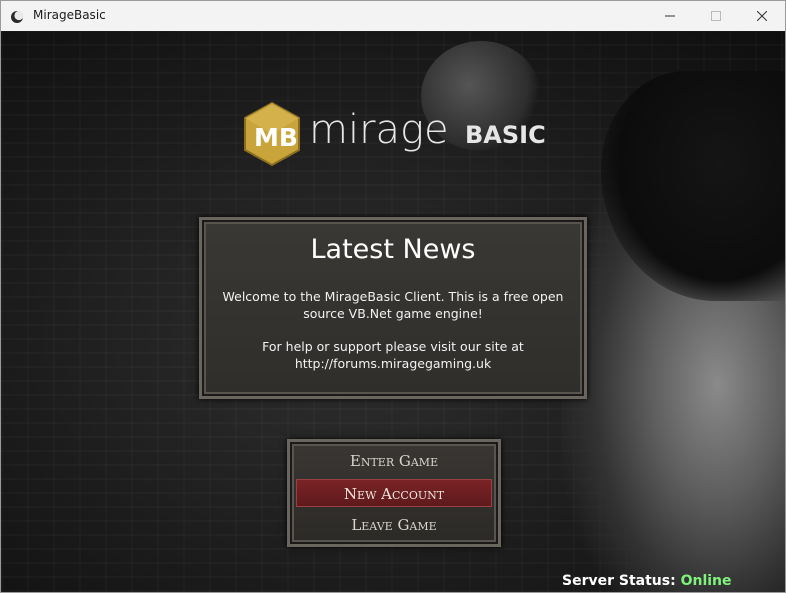  I want to click on main-menu: Enter Game New Account Leave Game, so click(394, 493).